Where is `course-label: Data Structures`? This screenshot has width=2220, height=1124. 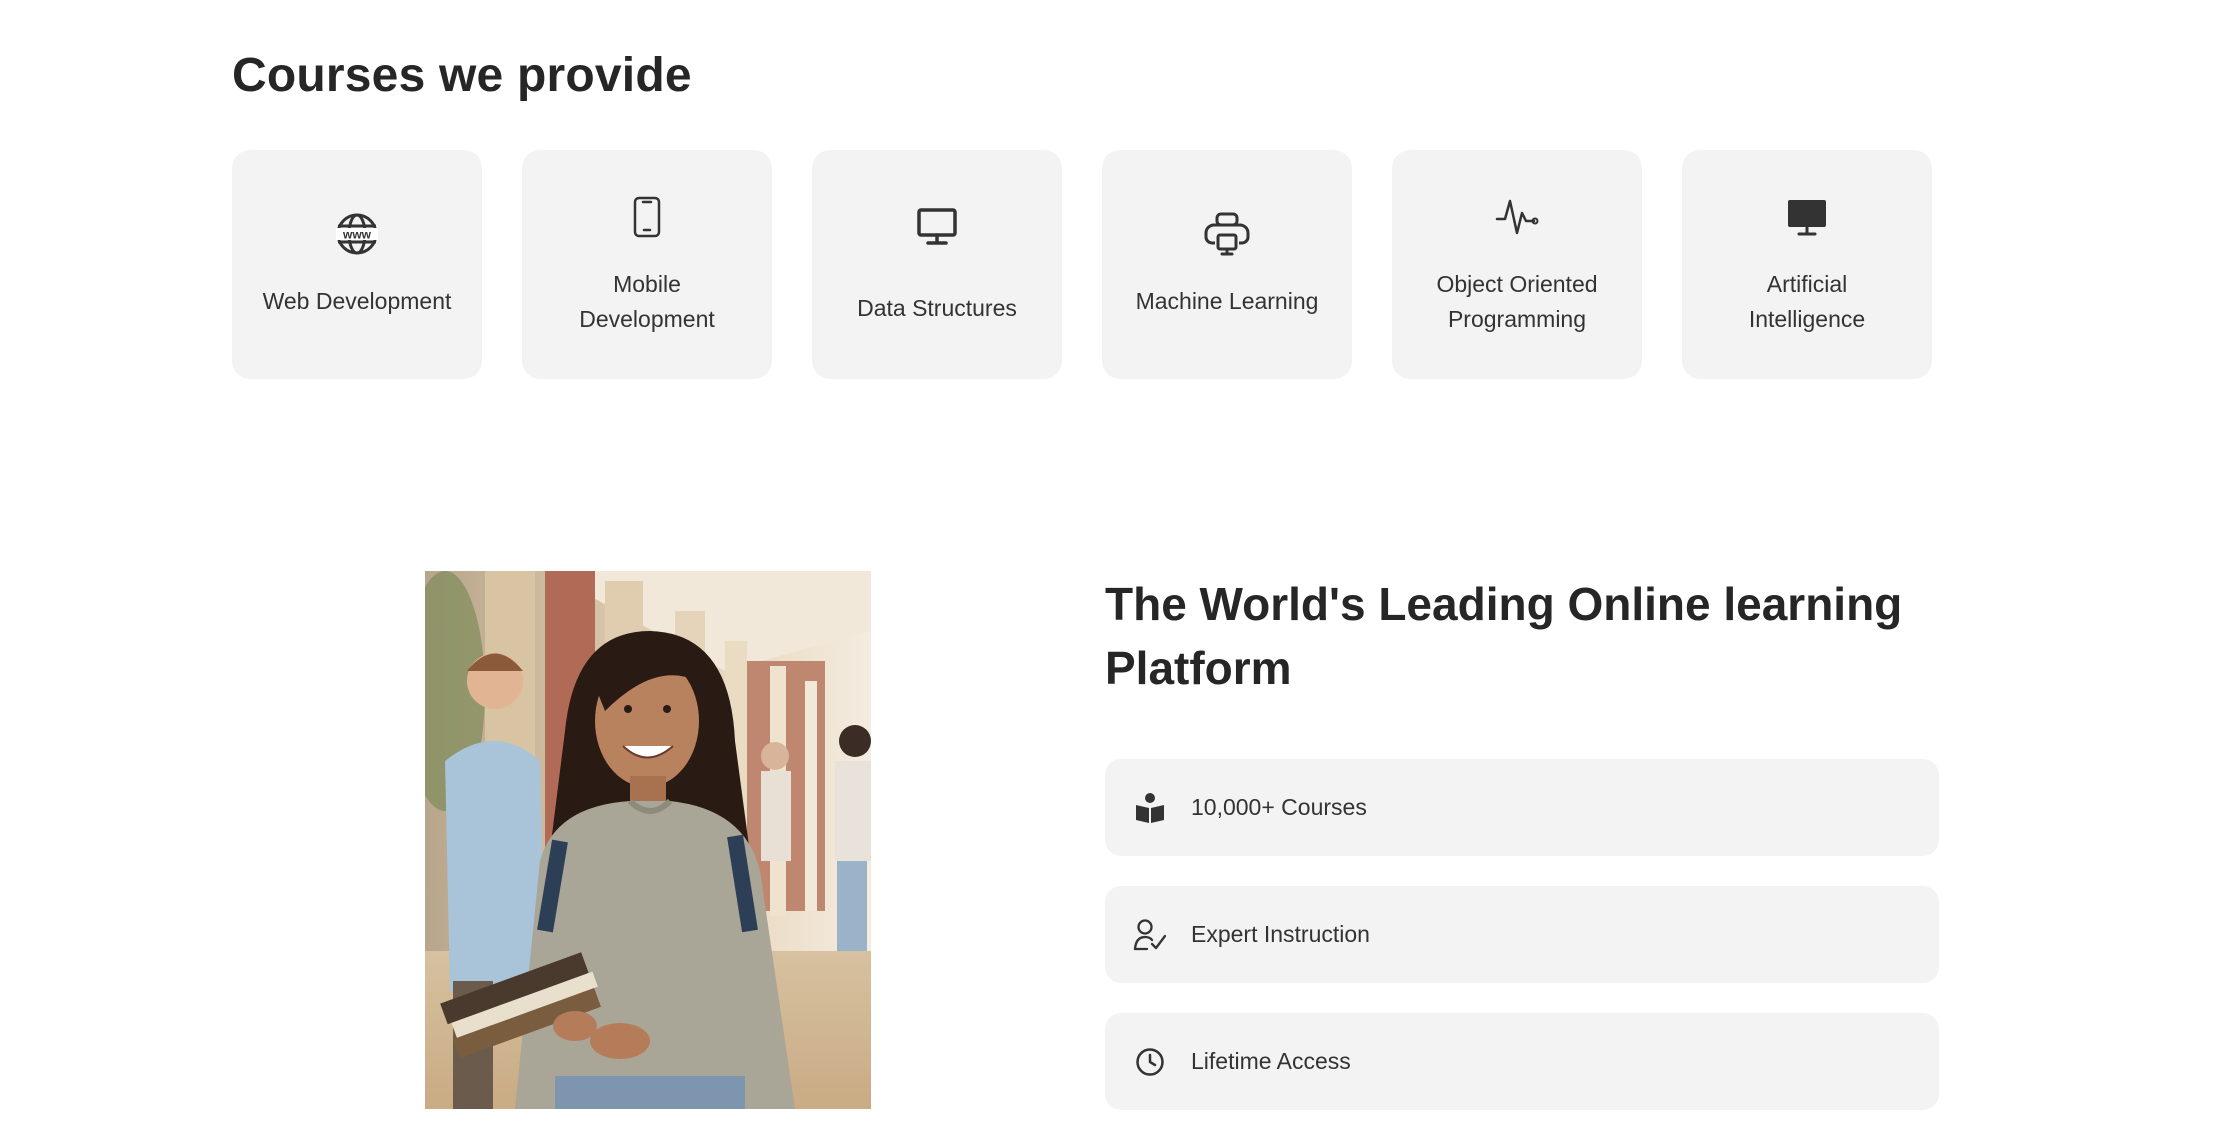 course-label: Data Structures is located at coordinates (937, 308).